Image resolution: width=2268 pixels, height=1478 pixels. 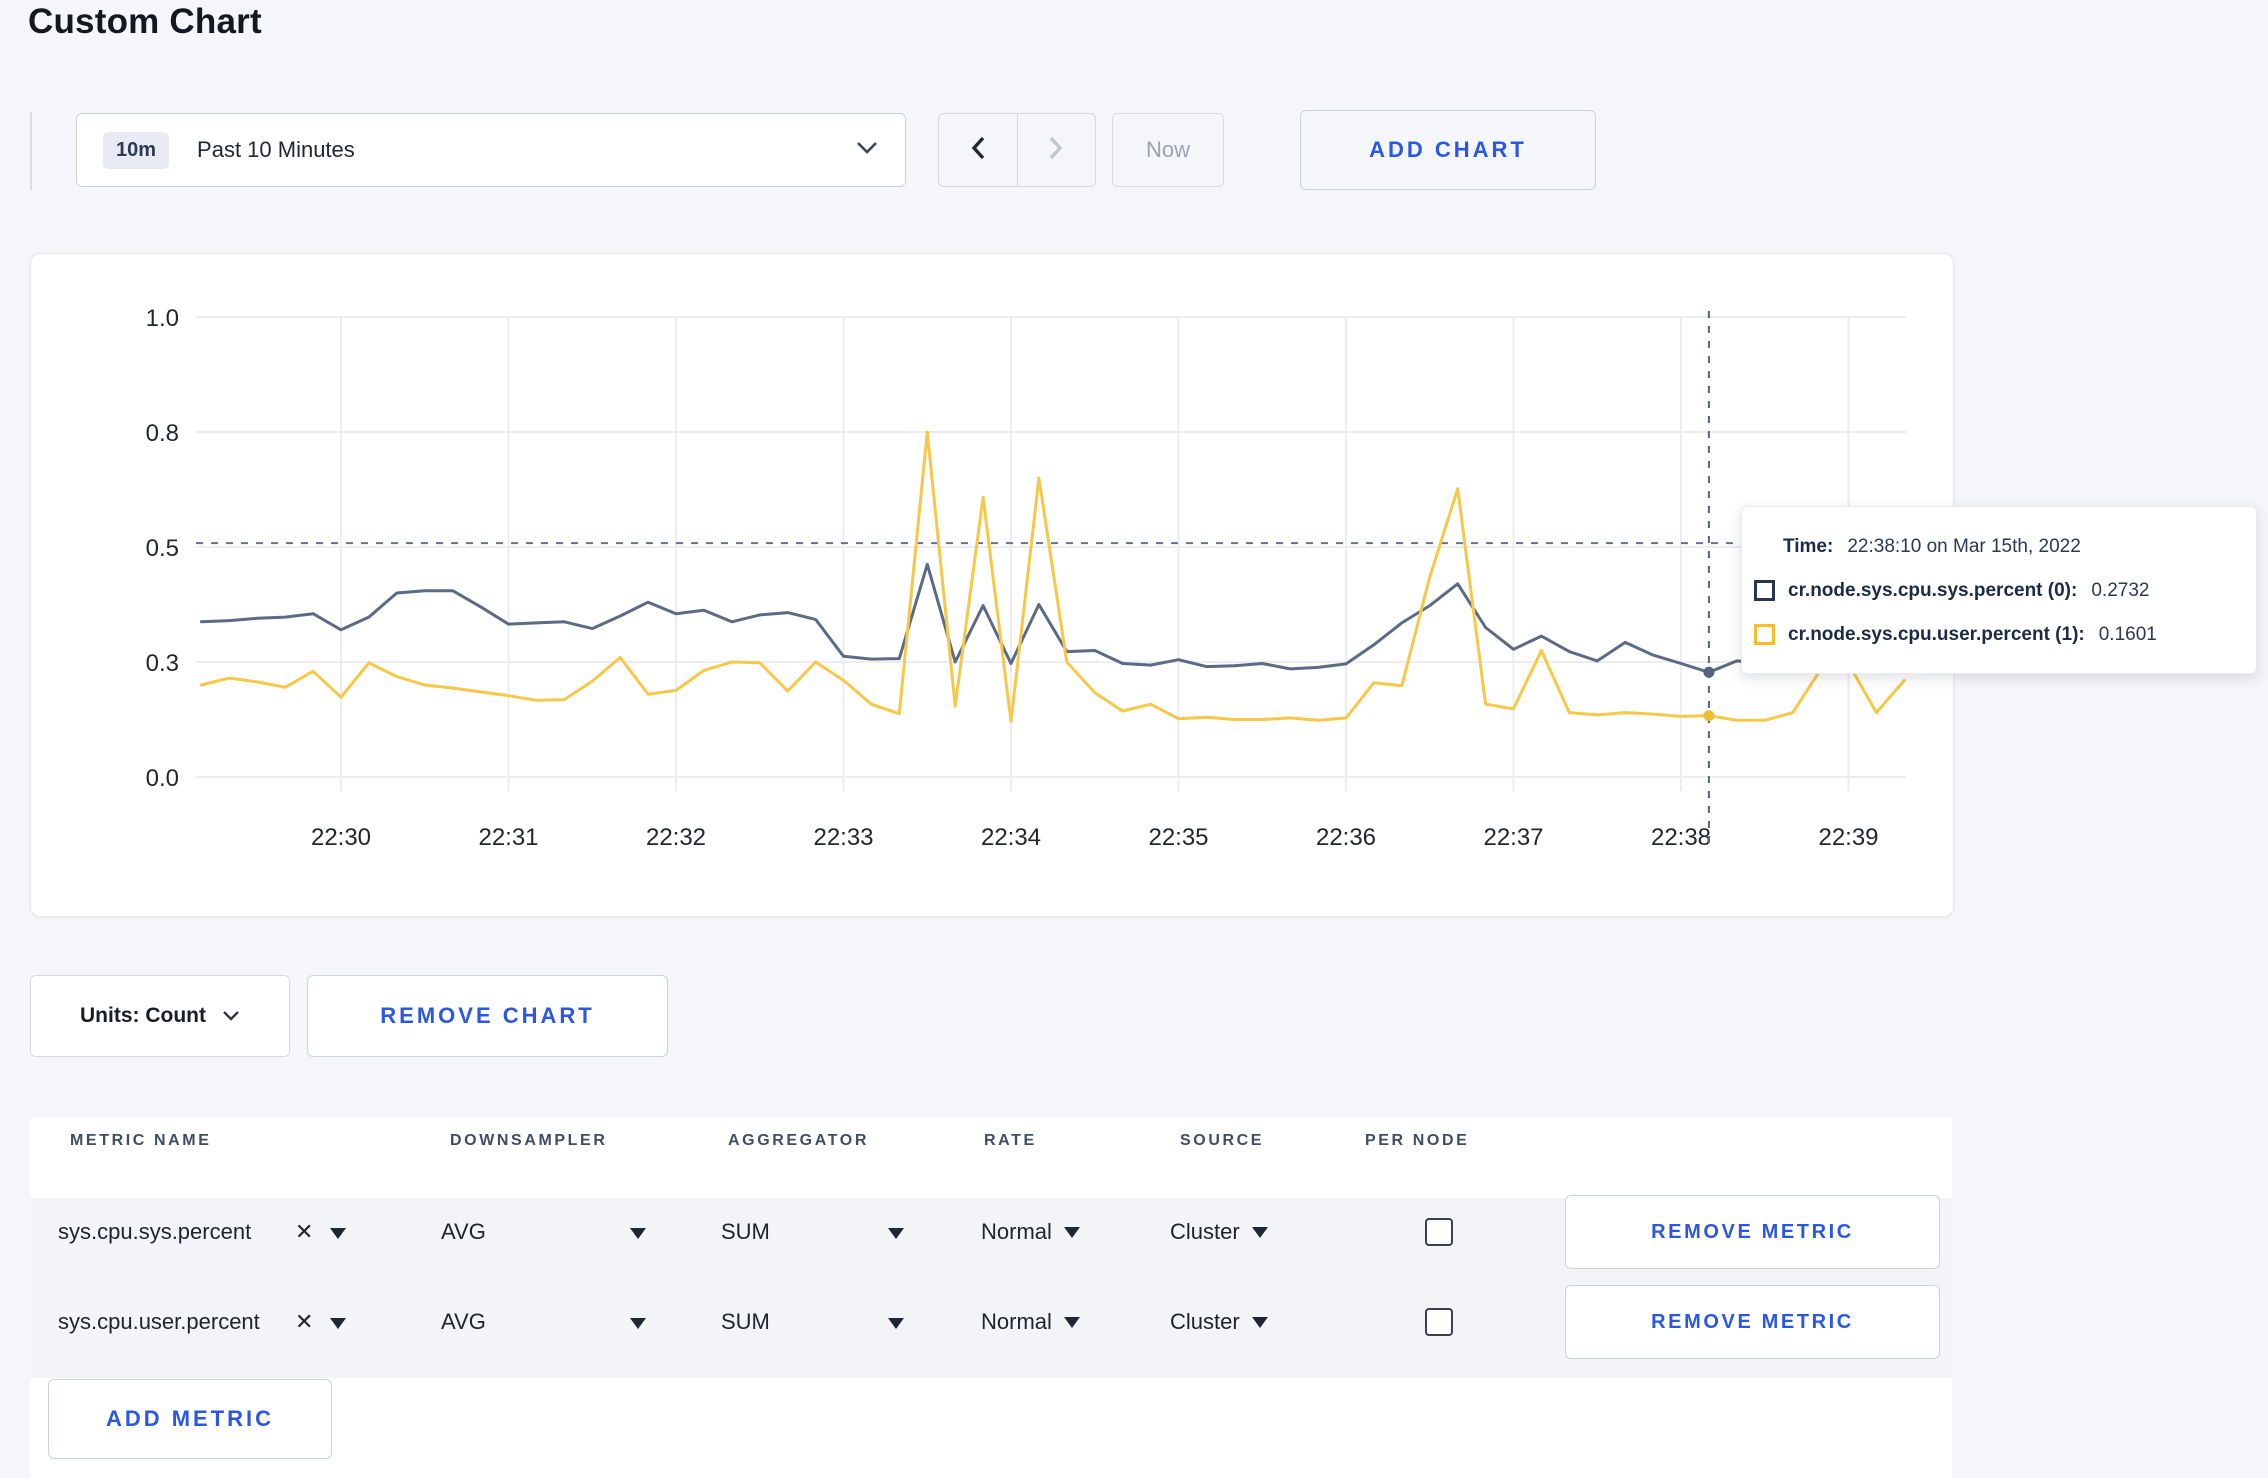 I want to click on column-header-downsampler: DOWNSAMPLER, so click(x=529, y=1140).